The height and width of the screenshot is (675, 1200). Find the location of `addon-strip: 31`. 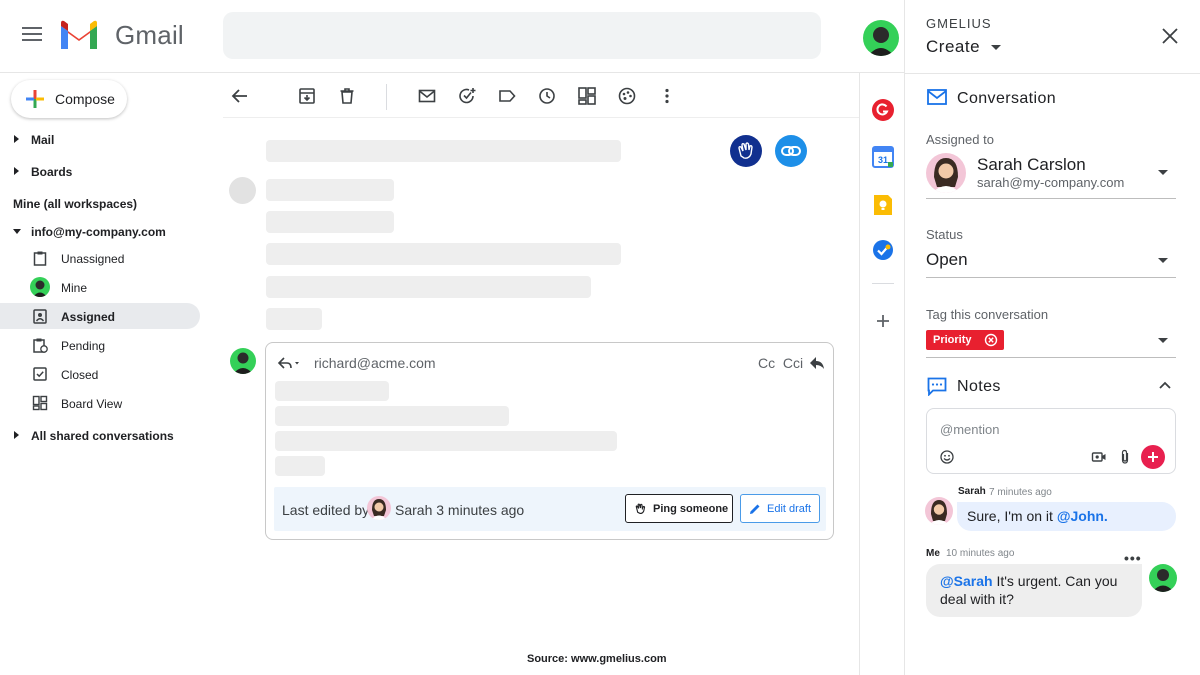

addon-strip: 31 is located at coordinates (882, 374).